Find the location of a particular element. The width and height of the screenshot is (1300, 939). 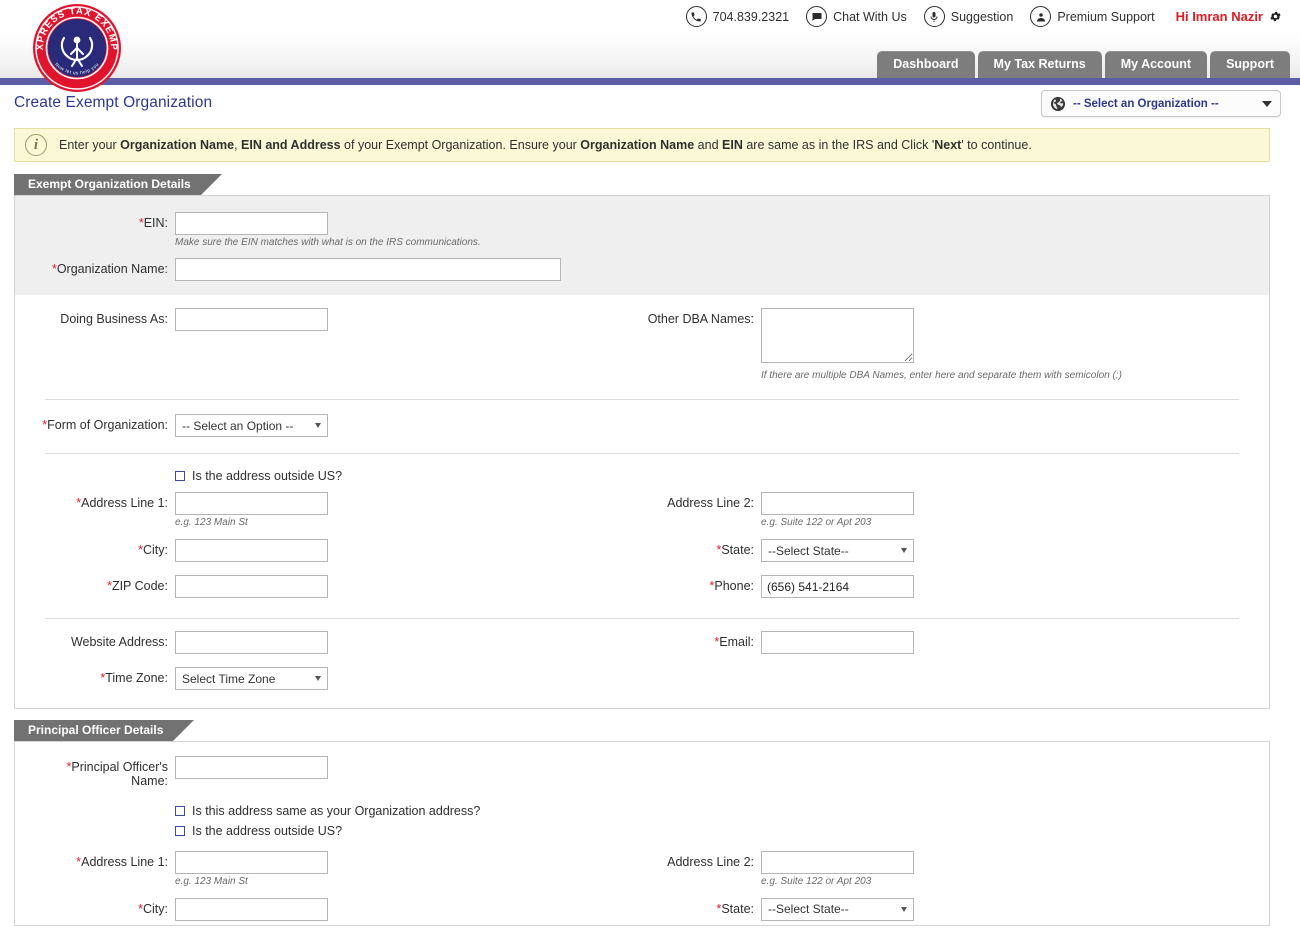

globe-icon is located at coordinates (1058, 103).